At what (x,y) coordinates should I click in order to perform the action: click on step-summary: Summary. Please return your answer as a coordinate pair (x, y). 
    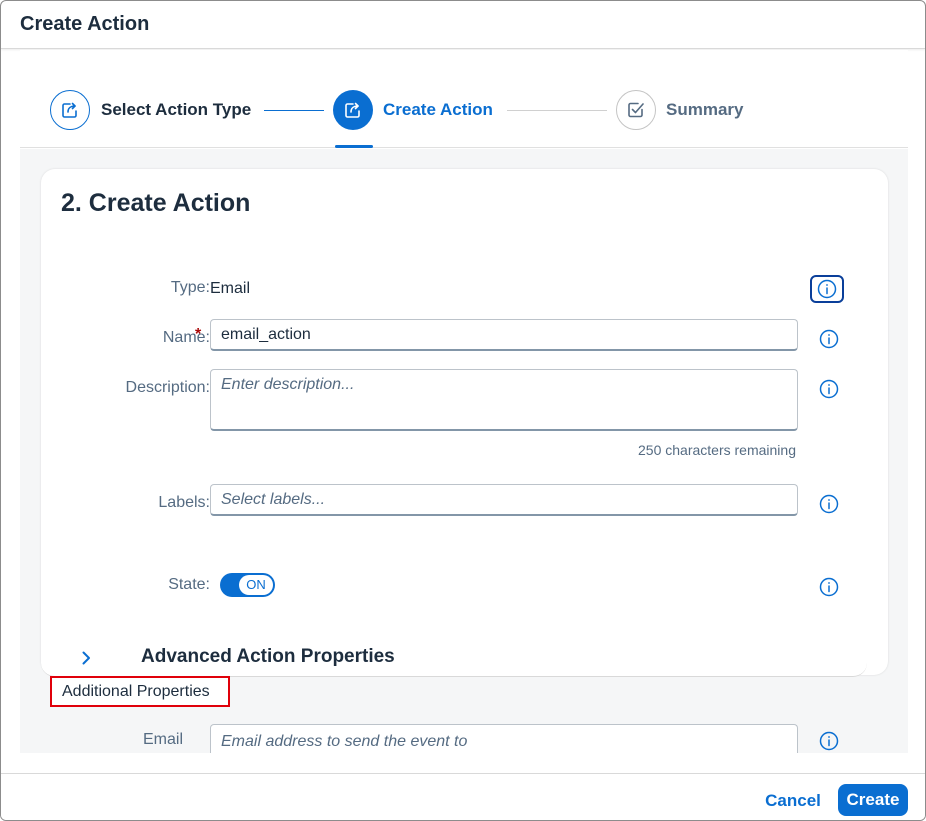
    Looking at the image, I should click on (704, 110).